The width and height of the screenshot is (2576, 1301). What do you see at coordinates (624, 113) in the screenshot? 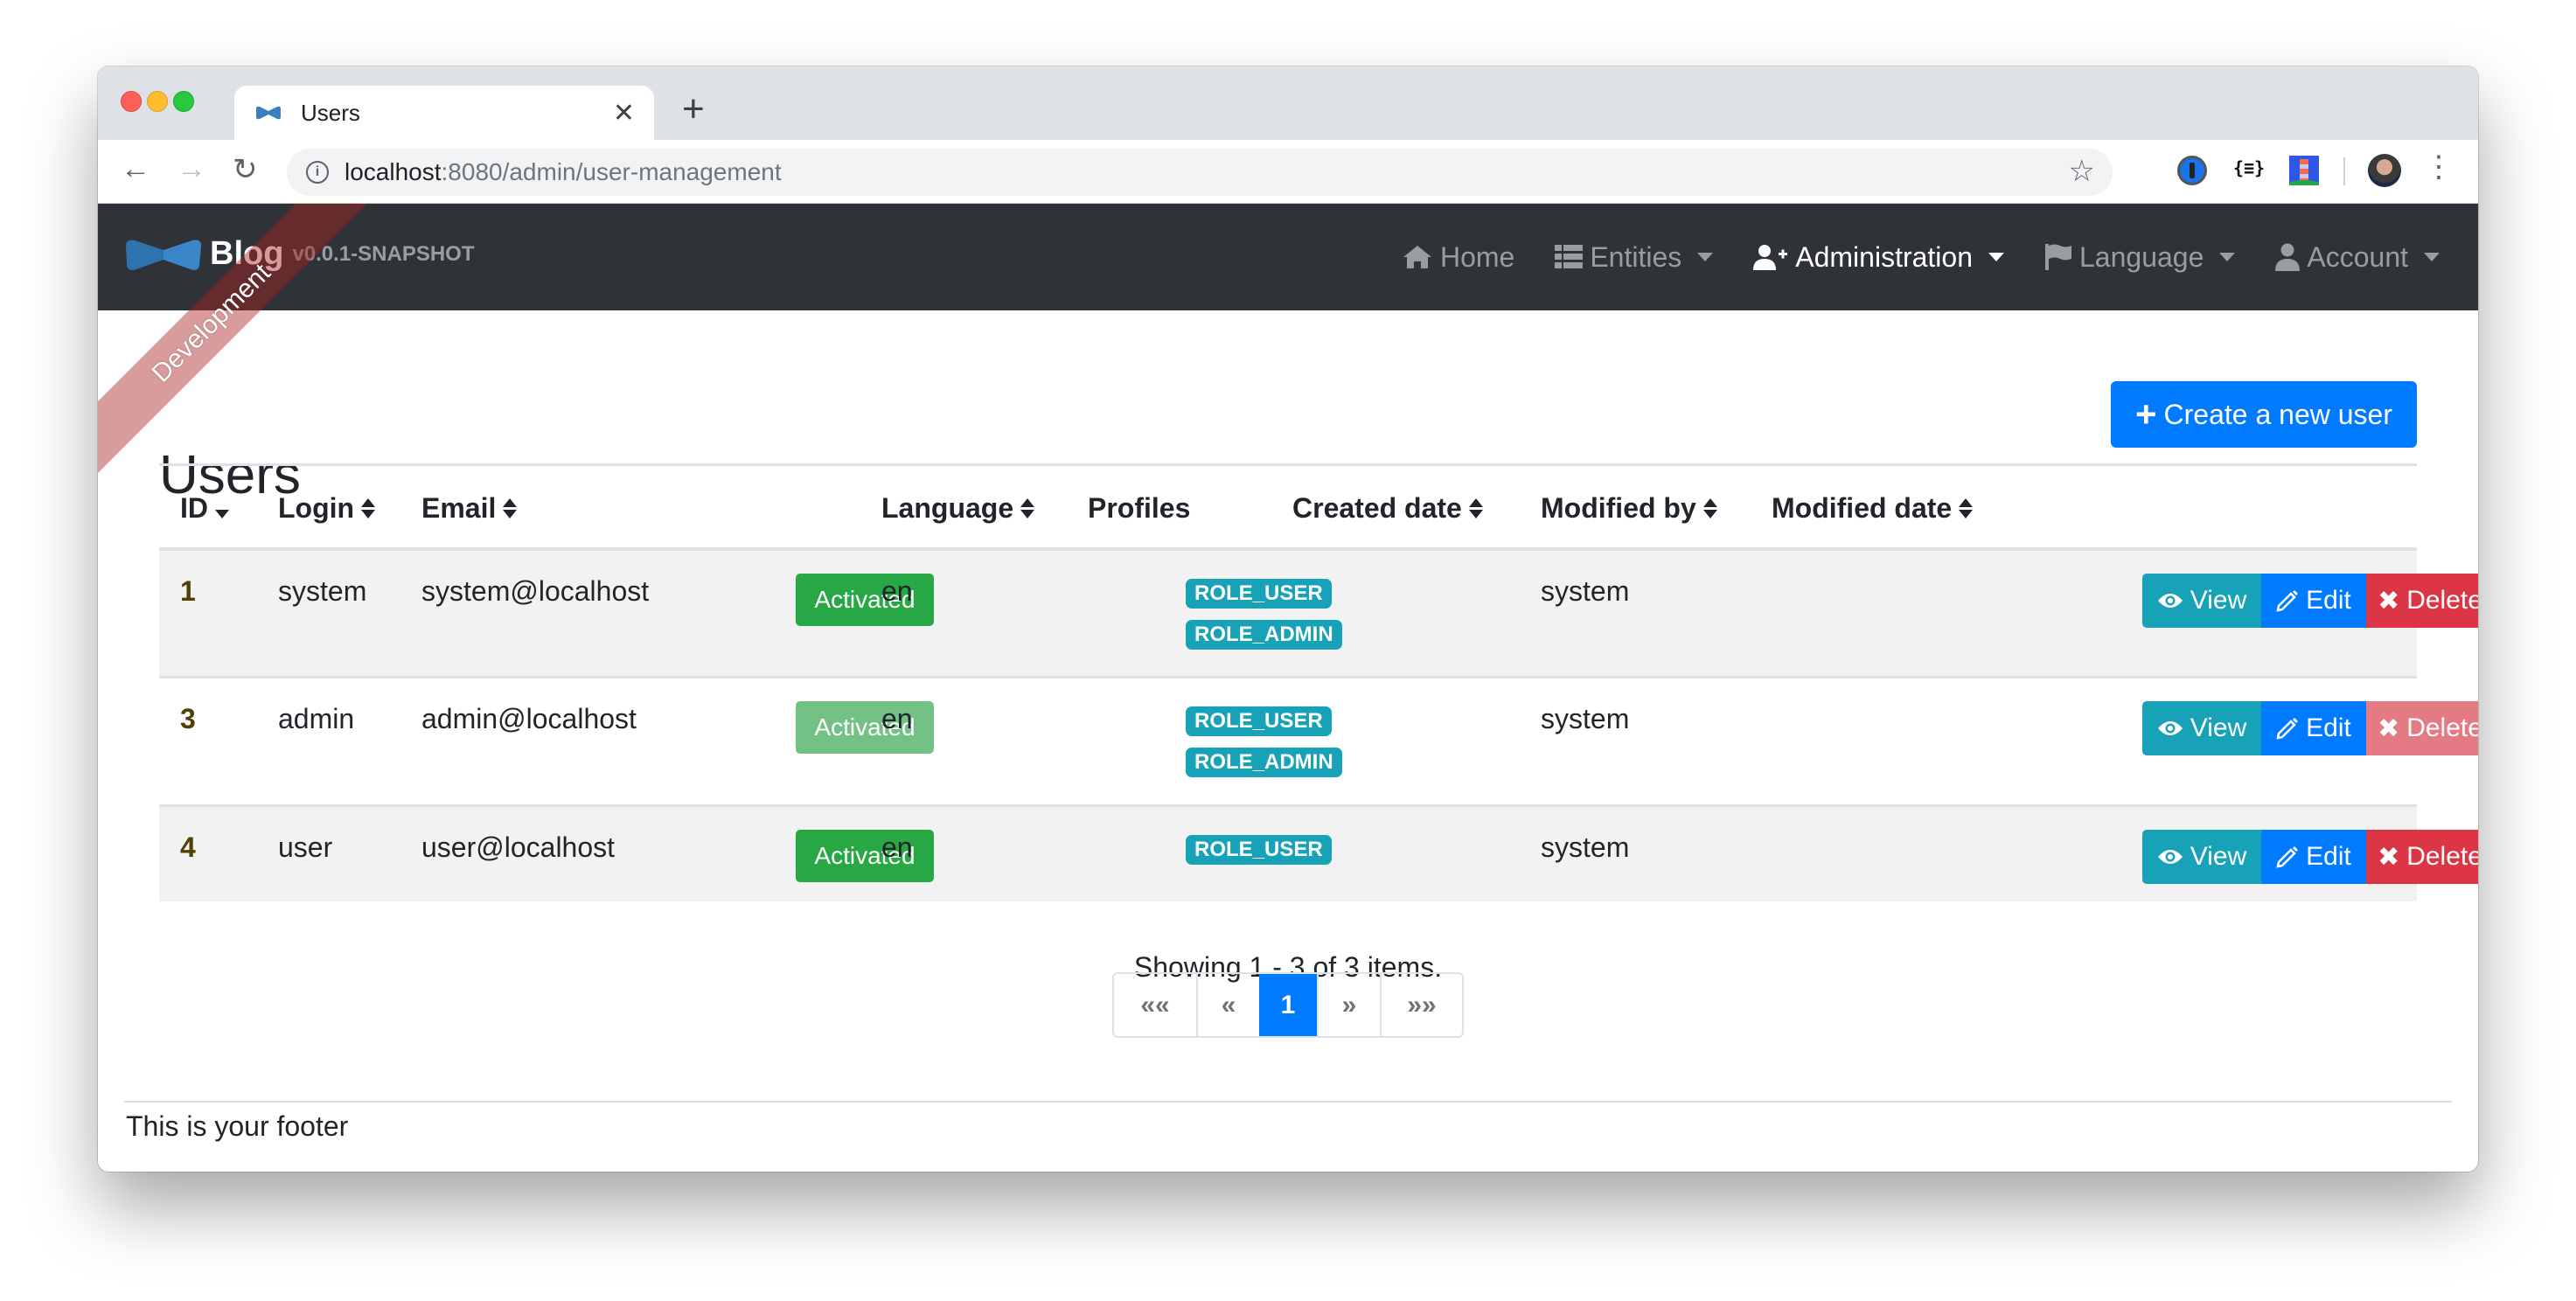
I see `tab-close-icon: ✕` at bounding box center [624, 113].